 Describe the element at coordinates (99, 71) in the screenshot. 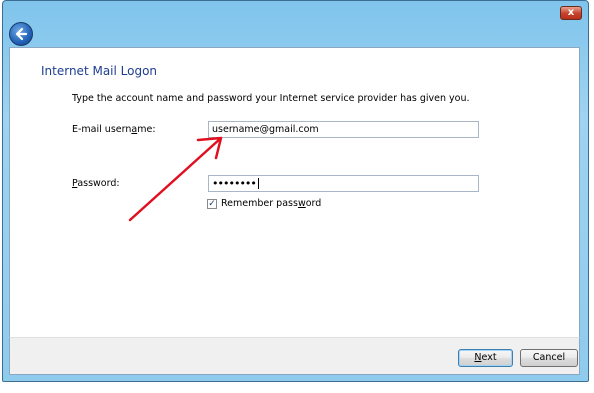

I see `page-title: Internet Mail Logon` at that location.